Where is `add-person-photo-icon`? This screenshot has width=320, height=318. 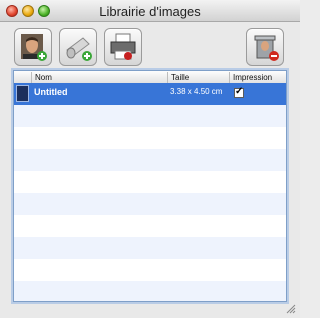
add-person-photo-icon is located at coordinates (34, 47).